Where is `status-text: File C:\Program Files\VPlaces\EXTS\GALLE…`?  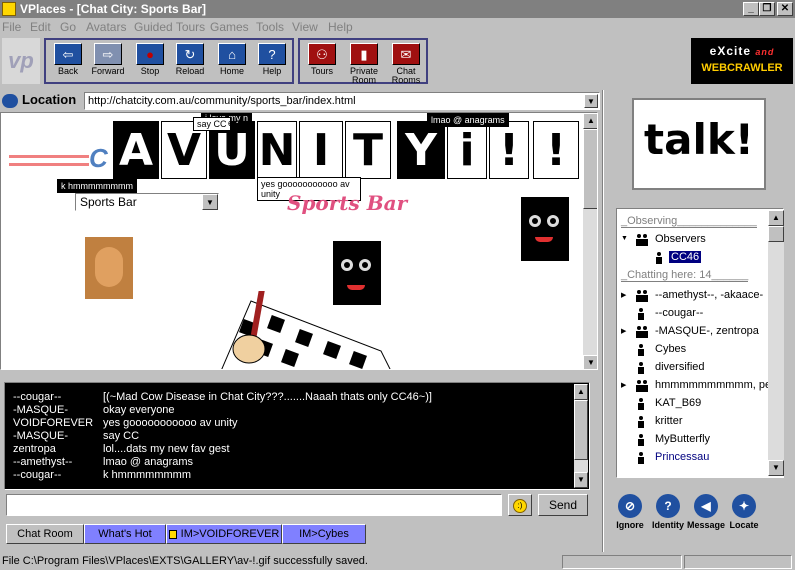 status-text: File C:\Program Files\VPlaces\EXTS\GALLE… is located at coordinates (185, 561).